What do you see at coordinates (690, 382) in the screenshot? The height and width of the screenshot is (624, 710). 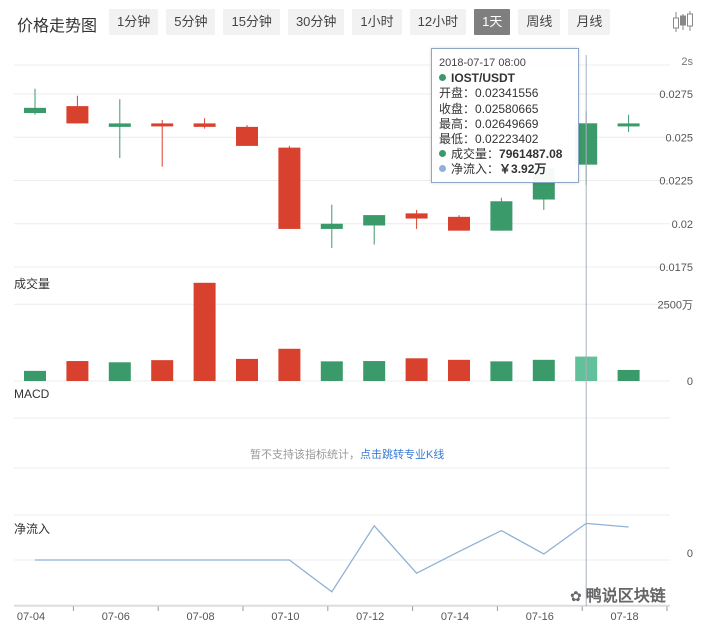 I see `volume-tick-label: 0` at bounding box center [690, 382].